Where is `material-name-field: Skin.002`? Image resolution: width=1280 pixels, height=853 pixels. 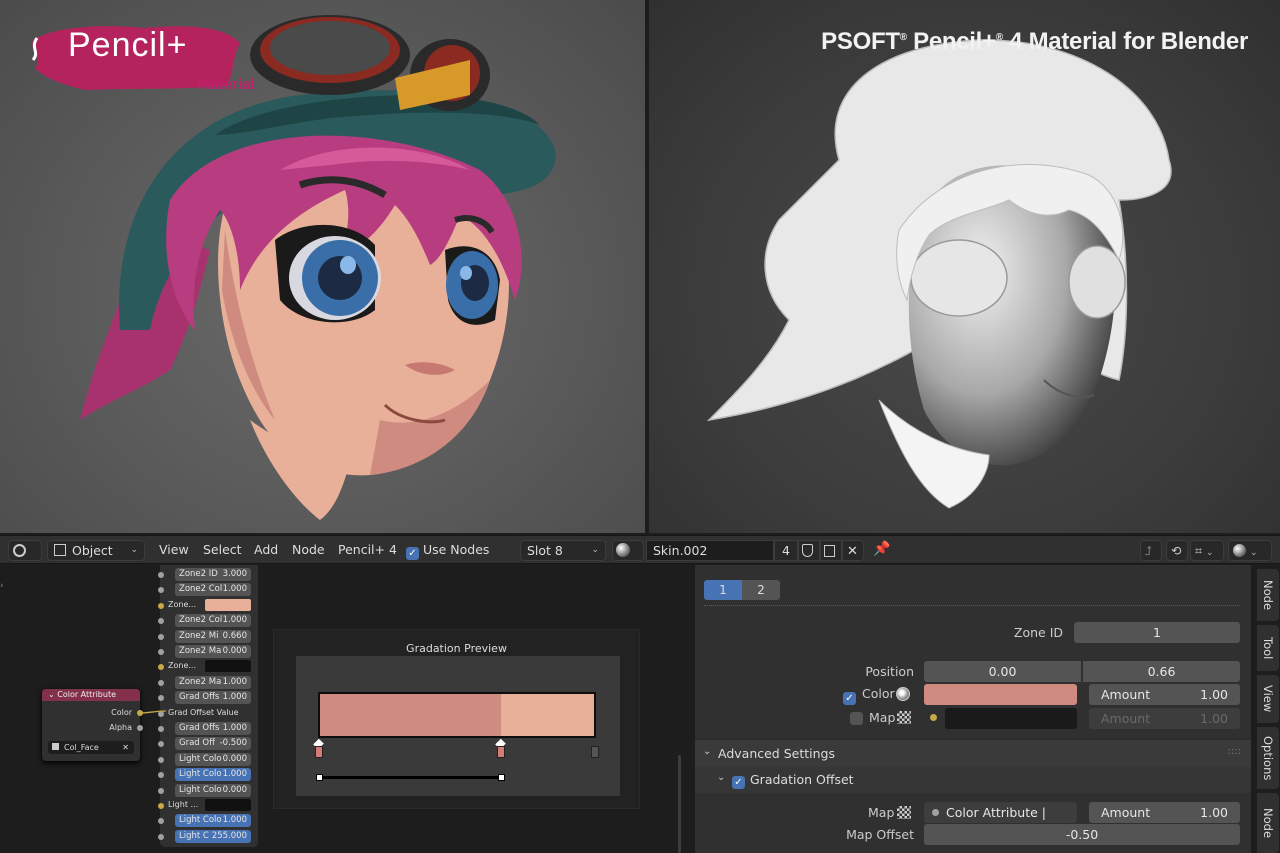
material-name-field: Skin.002 is located at coordinates (710, 550).